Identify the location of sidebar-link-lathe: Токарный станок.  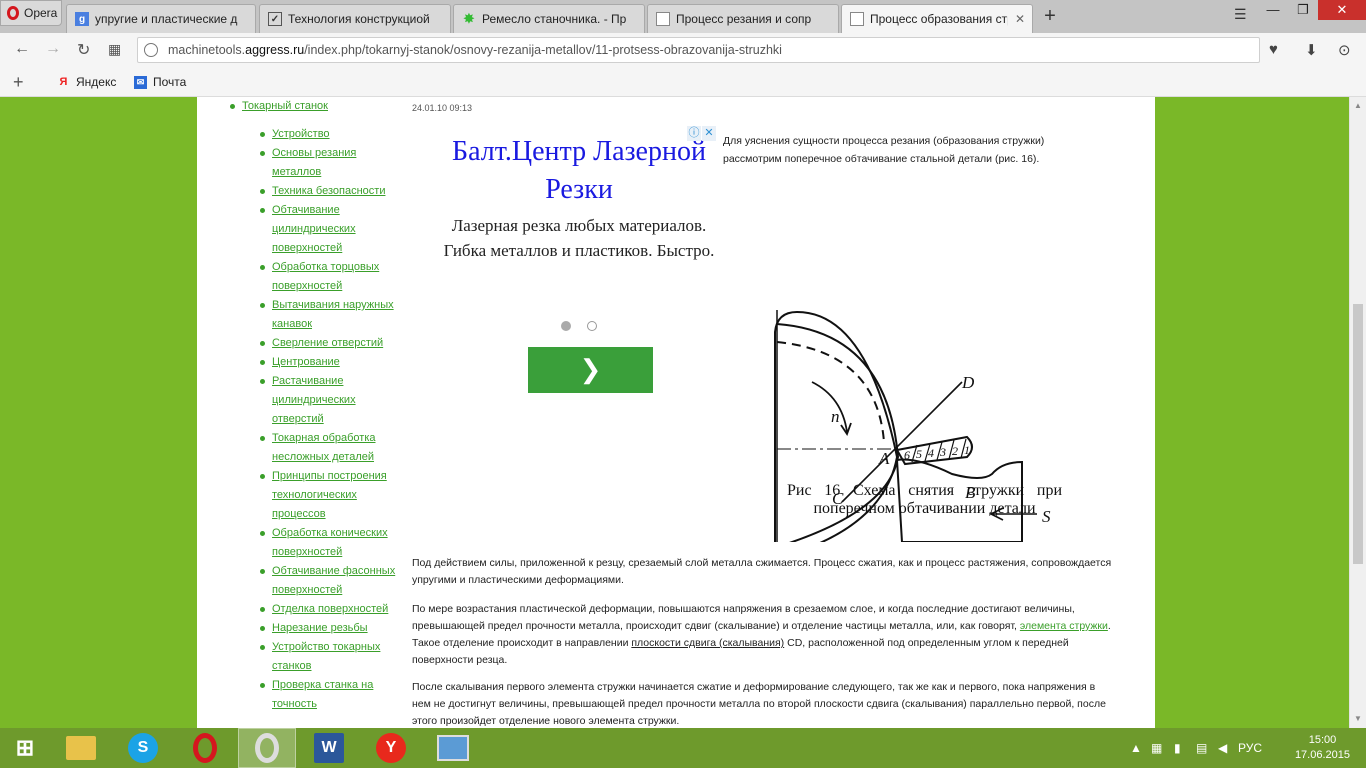
(285, 106).